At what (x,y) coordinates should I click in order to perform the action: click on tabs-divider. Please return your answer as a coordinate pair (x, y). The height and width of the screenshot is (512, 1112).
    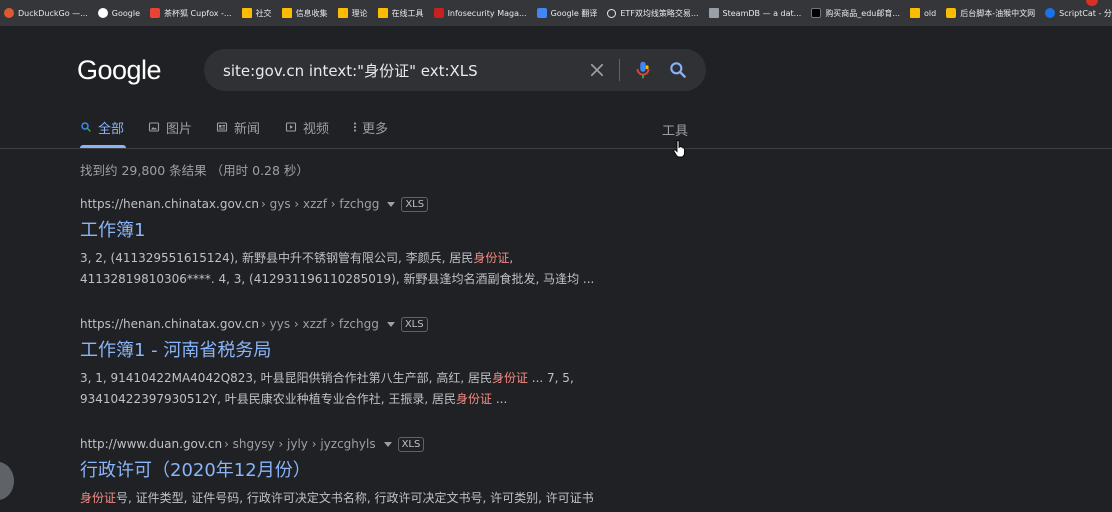
    Looking at the image, I should click on (556, 148).